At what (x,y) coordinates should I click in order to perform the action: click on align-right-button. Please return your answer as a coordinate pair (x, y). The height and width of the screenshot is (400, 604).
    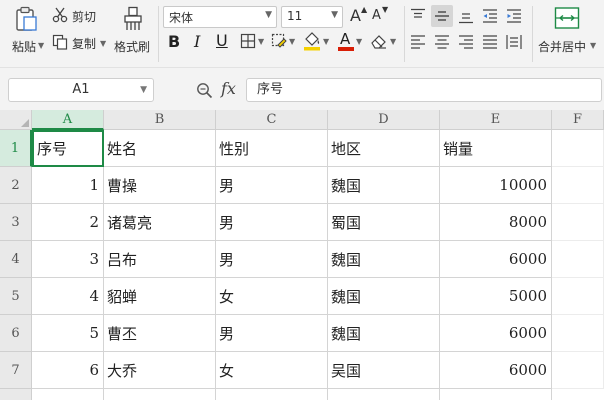
    Looking at the image, I should click on (466, 42).